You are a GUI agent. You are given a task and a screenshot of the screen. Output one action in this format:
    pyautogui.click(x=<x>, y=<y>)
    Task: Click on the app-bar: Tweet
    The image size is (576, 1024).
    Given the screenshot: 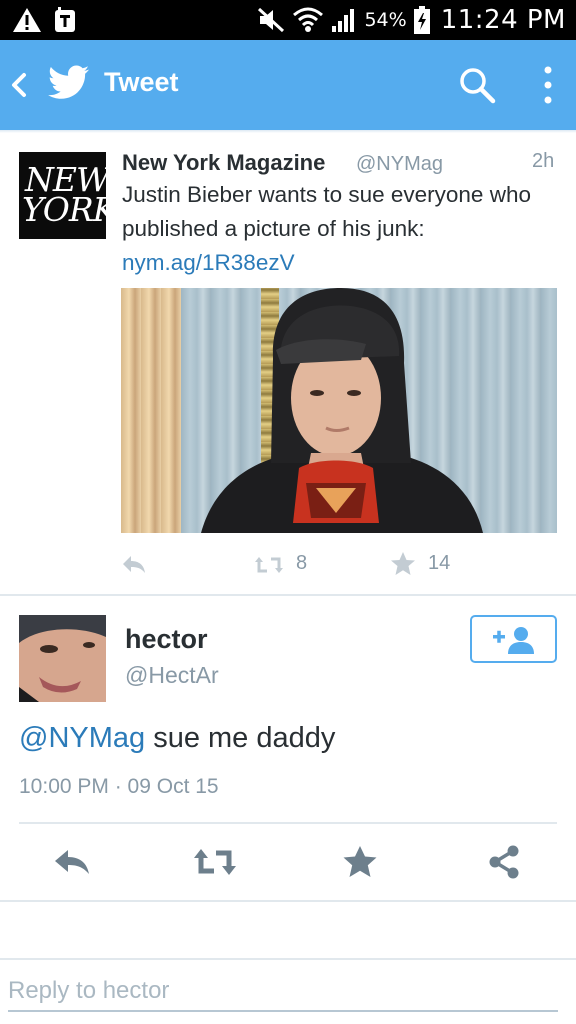 What is the action you would take?
    pyautogui.click(x=288, y=85)
    